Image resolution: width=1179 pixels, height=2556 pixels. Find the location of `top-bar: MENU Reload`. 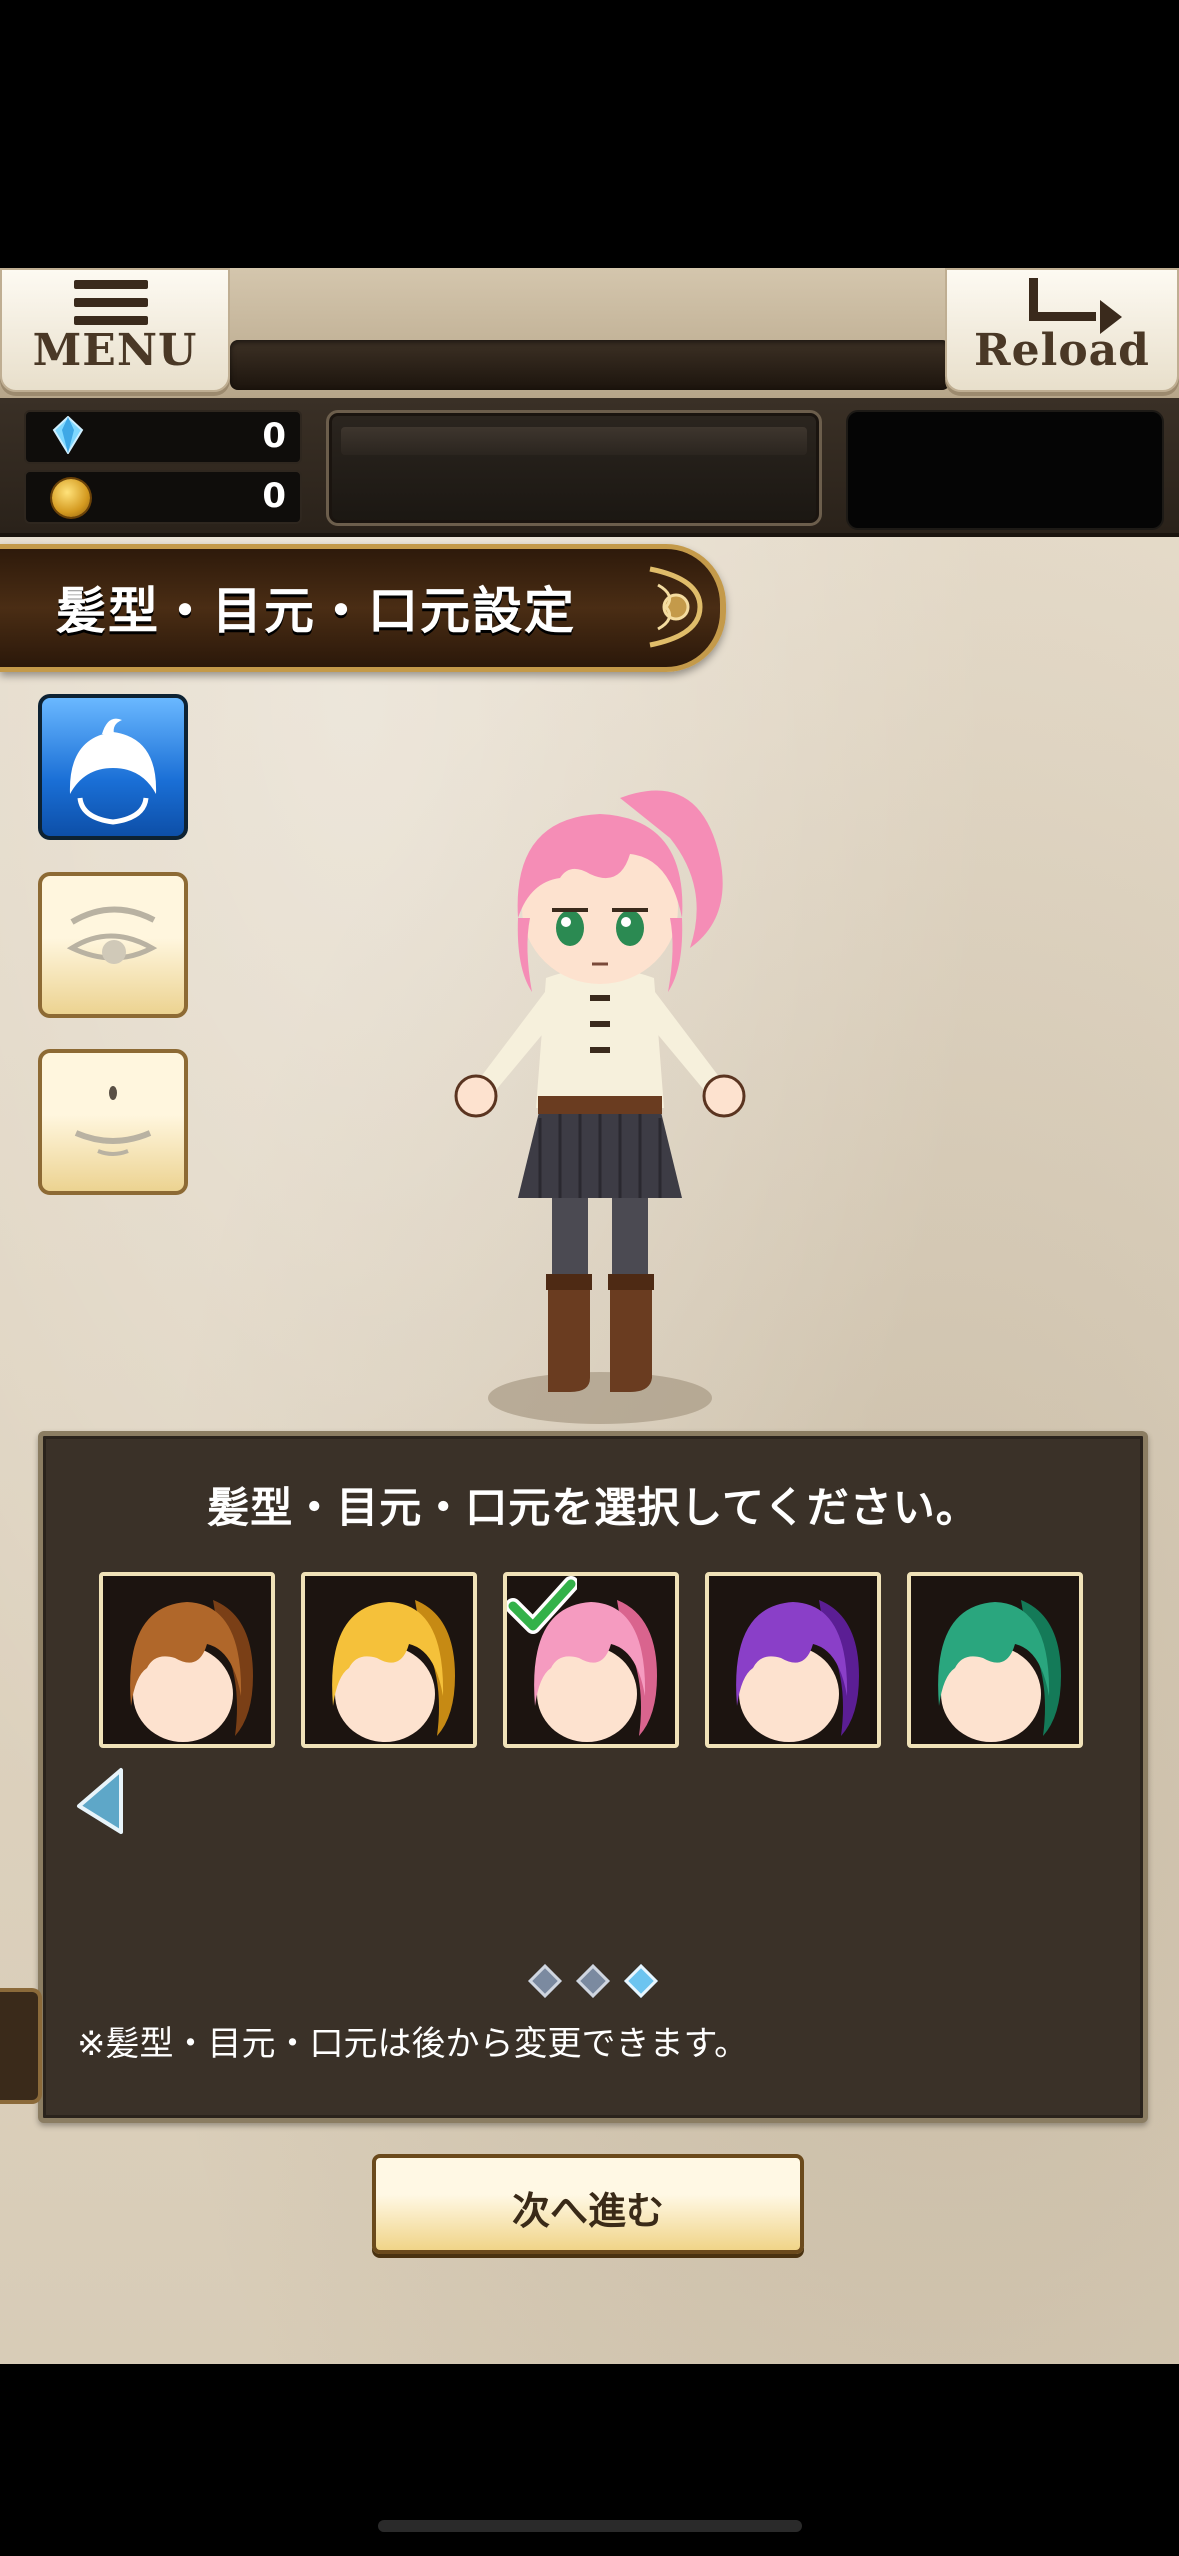

top-bar: MENU Reload is located at coordinates (589, 333).